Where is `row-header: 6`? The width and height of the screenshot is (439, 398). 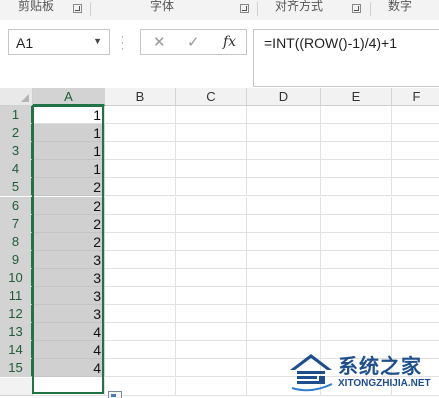
row-header: 6 is located at coordinates (16, 205).